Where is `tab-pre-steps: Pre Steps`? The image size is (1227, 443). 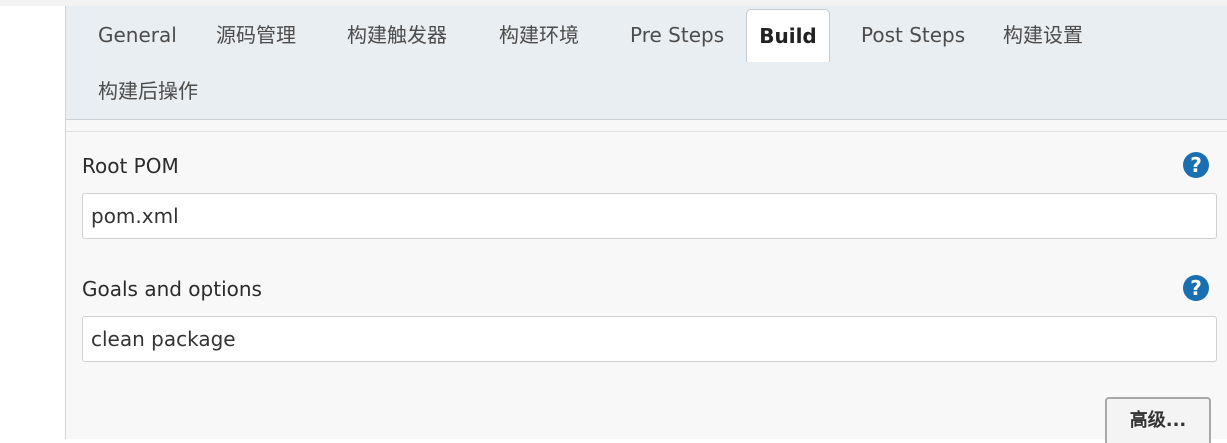
tab-pre-steps: Pre Steps is located at coordinates (677, 35).